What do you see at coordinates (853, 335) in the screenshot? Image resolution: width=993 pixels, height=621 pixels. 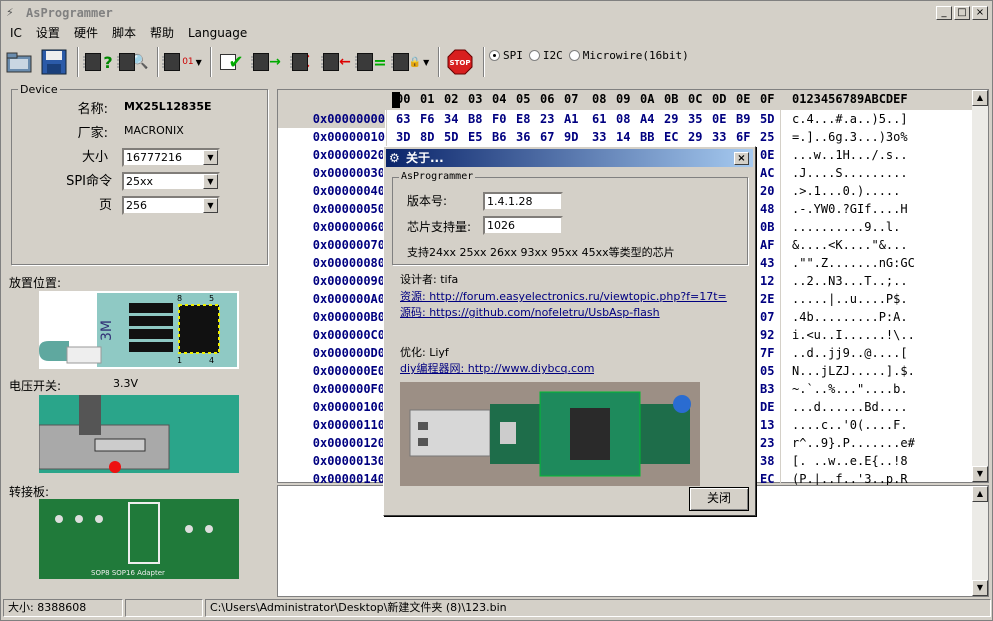 I see `hex-ascii: i.<u..I......!\..` at bounding box center [853, 335].